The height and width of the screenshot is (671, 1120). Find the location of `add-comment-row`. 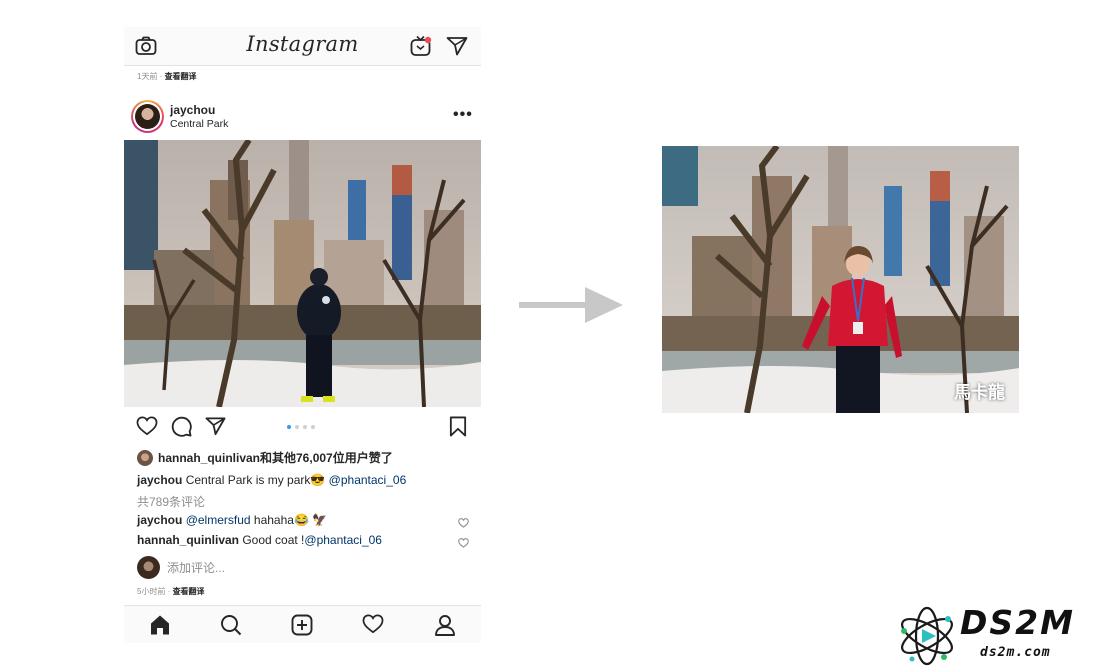

add-comment-row is located at coordinates (242, 567).